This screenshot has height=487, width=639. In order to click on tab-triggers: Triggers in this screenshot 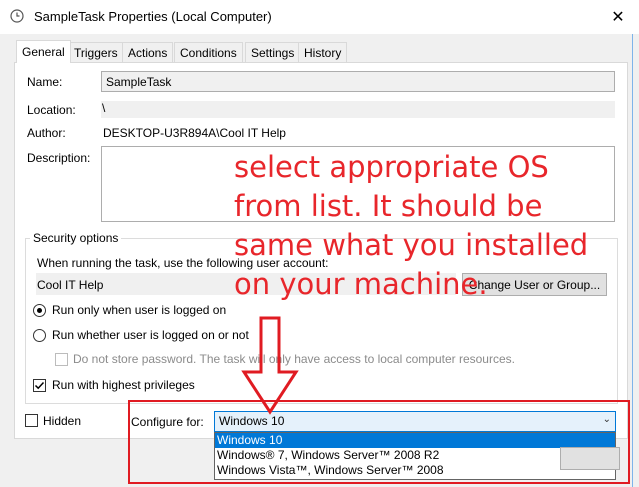, I will do `click(96, 52)`.